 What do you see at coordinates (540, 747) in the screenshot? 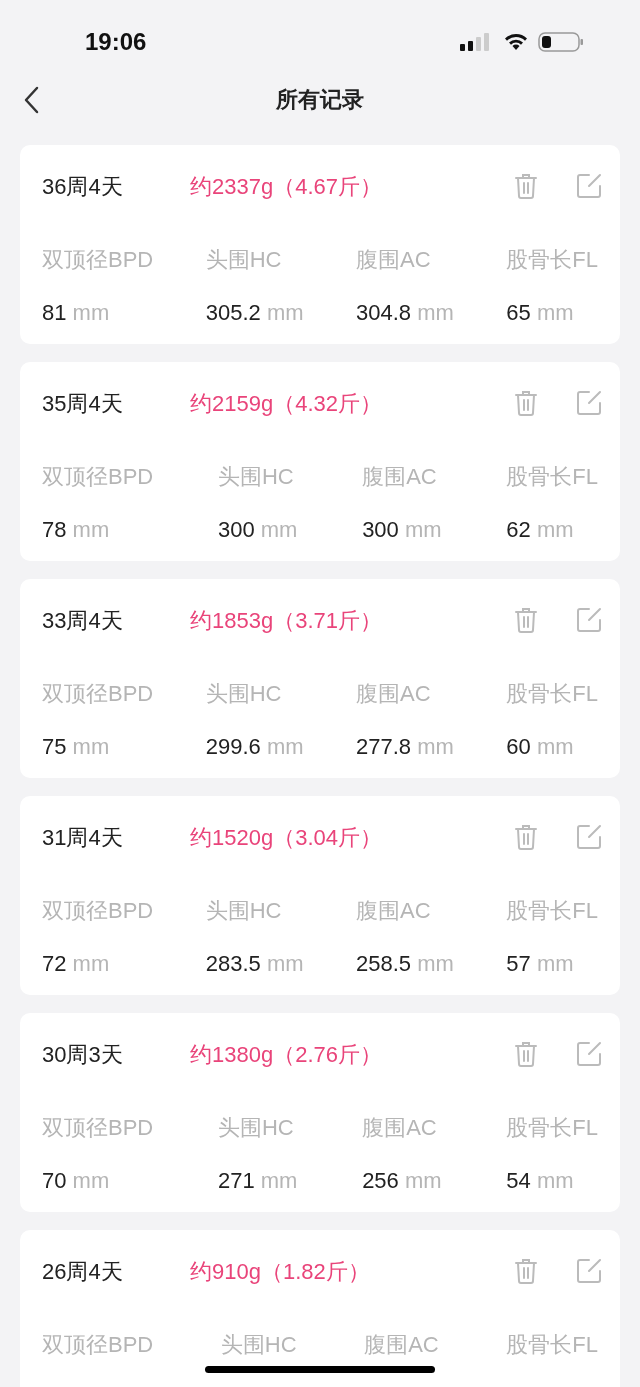
I see `measure-value: 60 mm` at bounding box center [540, 747].